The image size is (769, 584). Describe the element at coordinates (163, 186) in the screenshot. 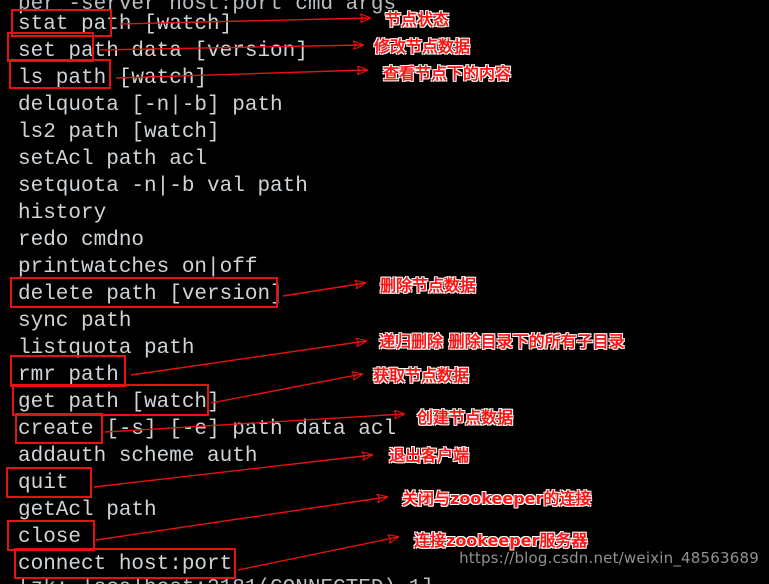

I see `terminal-line: setquota -n|-b val path` at that location.